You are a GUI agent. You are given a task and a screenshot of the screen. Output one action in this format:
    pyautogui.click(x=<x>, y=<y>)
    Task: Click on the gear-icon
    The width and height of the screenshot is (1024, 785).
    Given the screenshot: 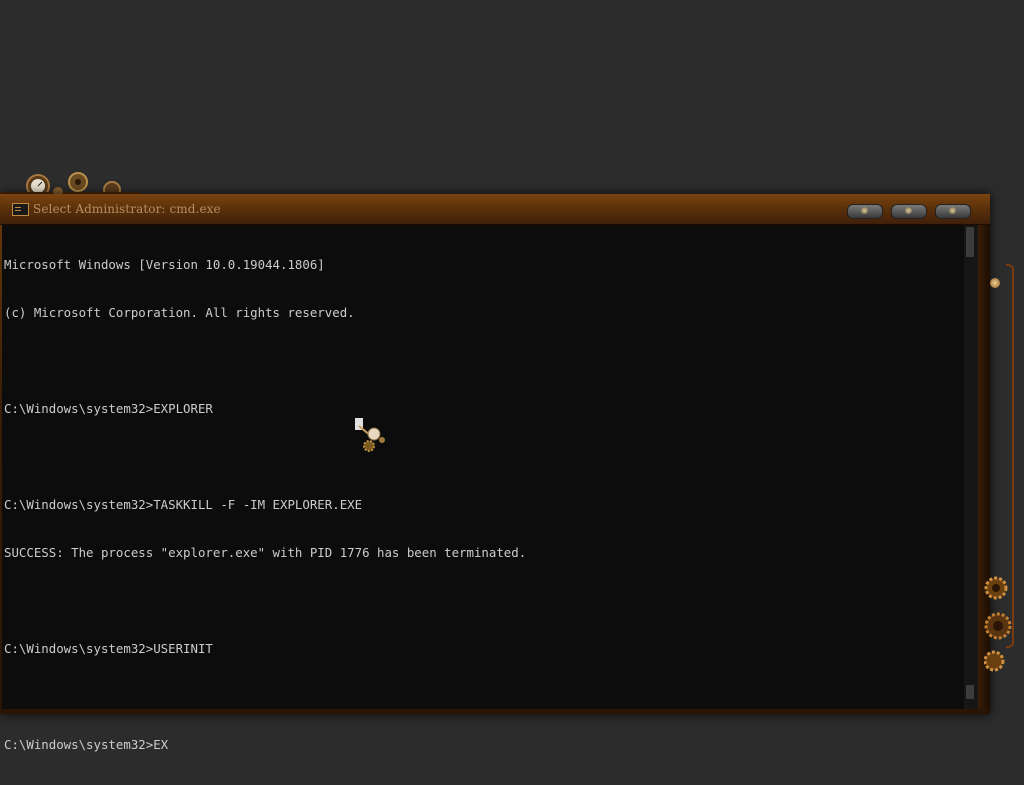 What is the action you would take?
    pyautogui.click(x=998, y=624)
    